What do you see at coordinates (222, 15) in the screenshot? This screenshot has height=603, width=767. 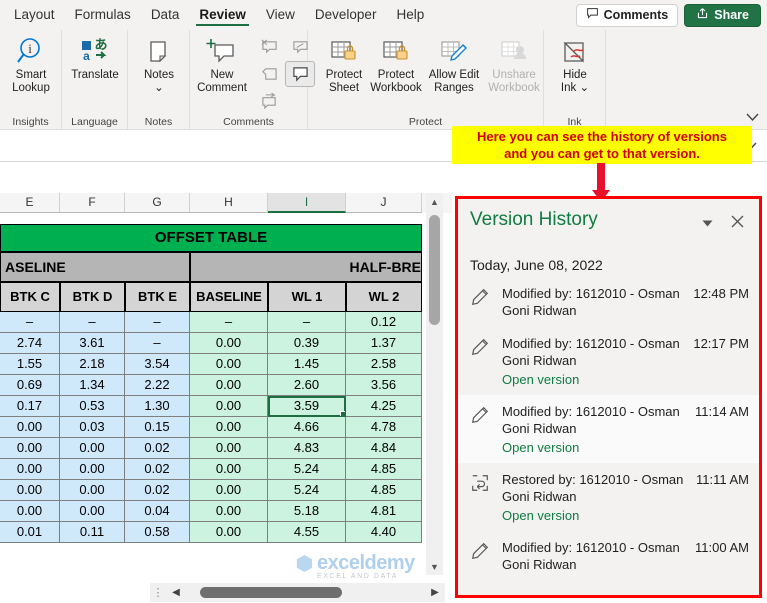 I see `tab-review: Review` at bounding box center [222, 15].